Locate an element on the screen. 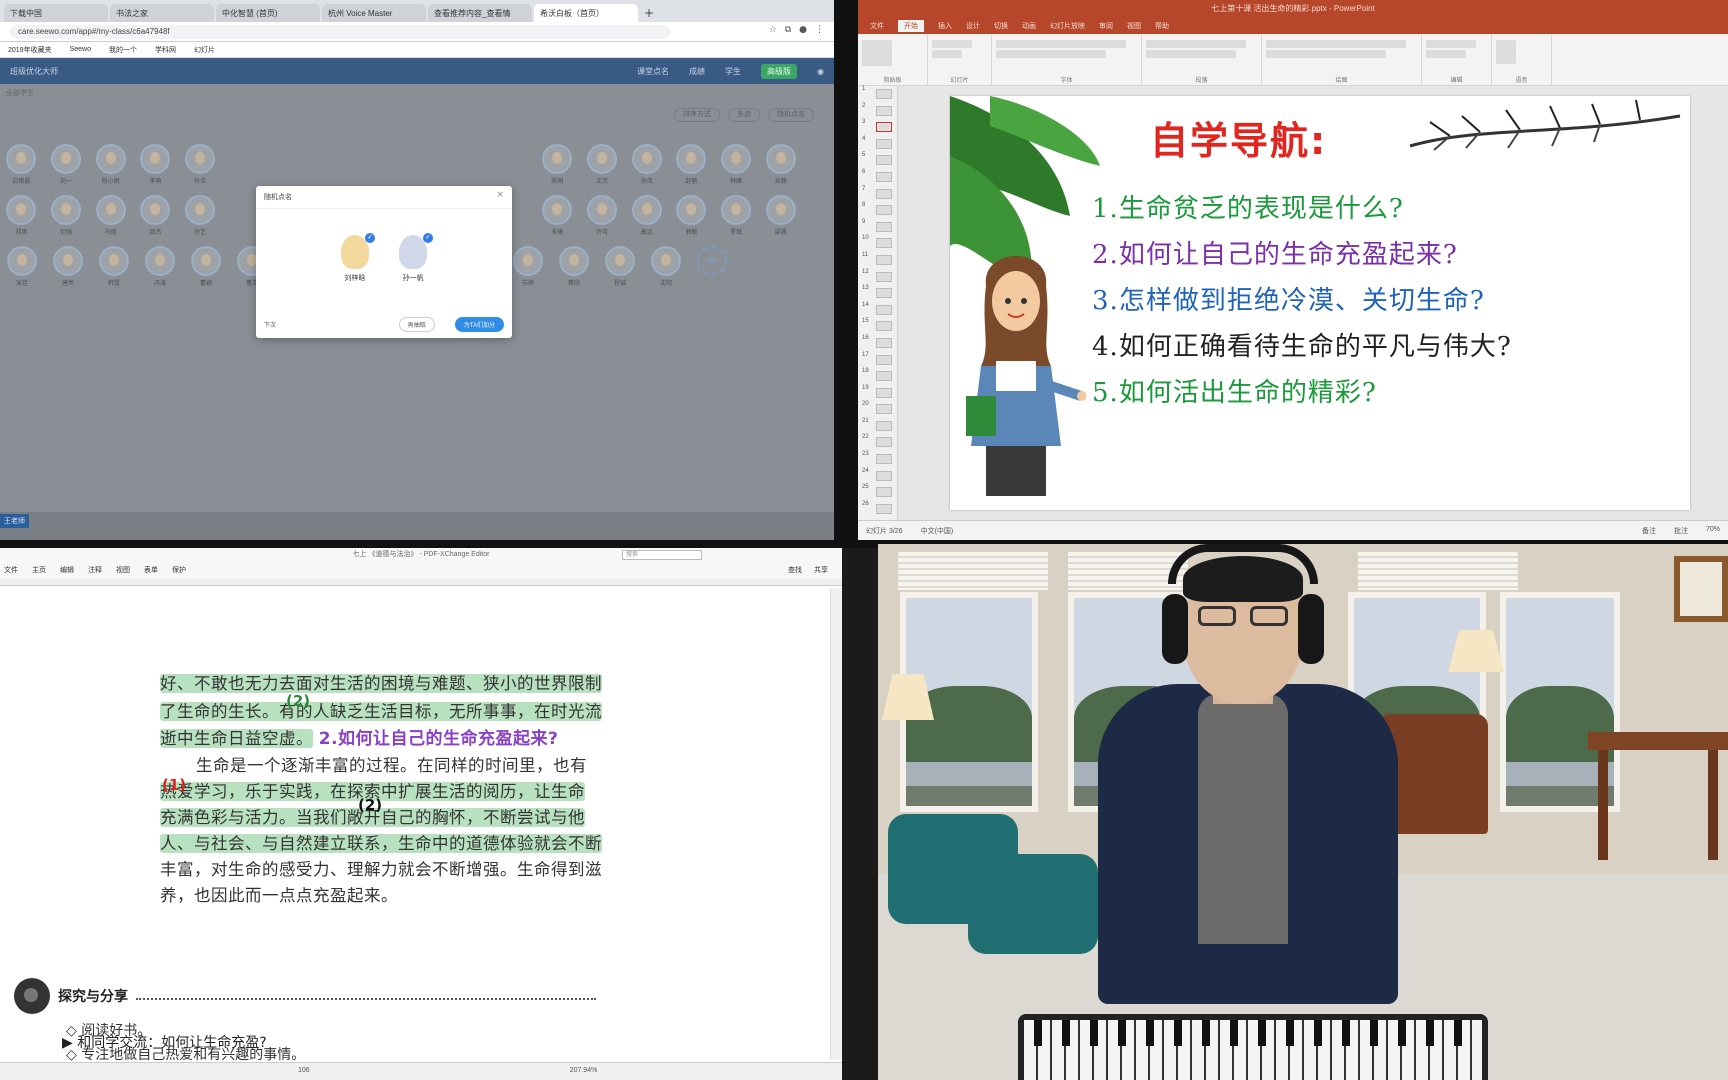 This screenshot has width=1728, height=1080. student-card: 白雨晨 is located at coordinates (21, 164).